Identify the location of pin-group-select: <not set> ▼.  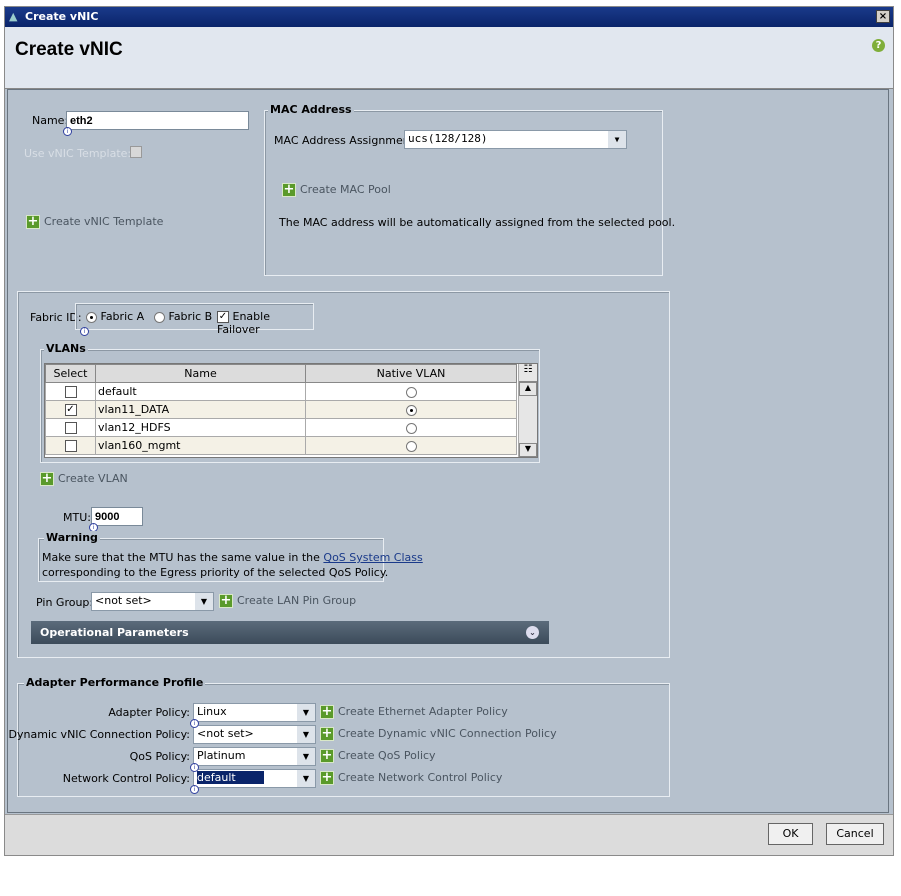
(152, 601).